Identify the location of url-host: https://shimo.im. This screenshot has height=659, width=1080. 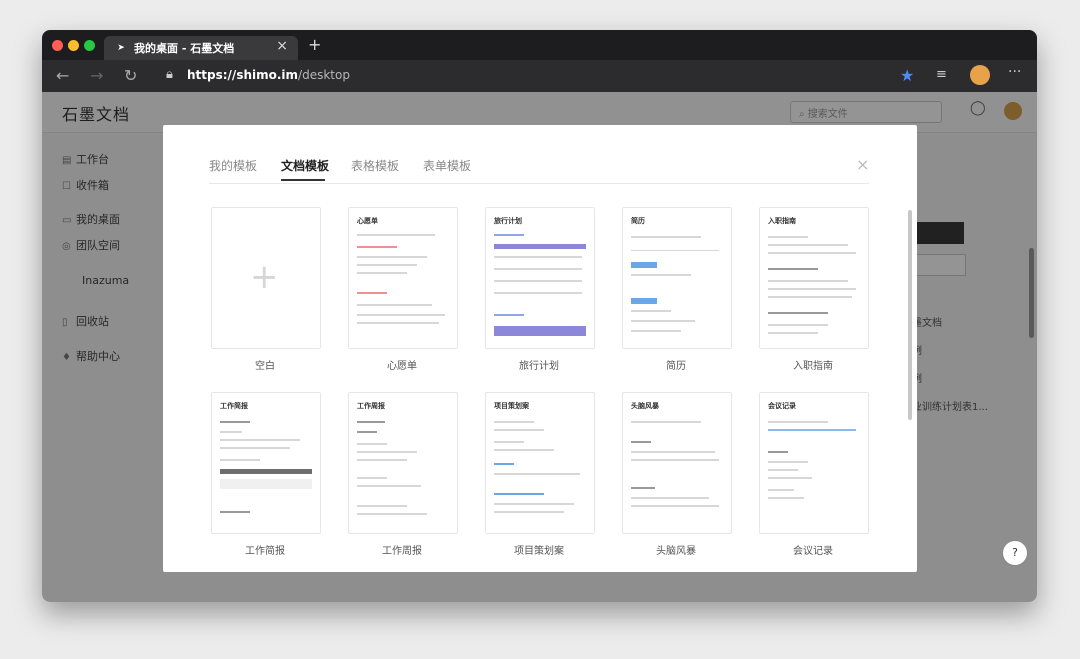
(243, 75).